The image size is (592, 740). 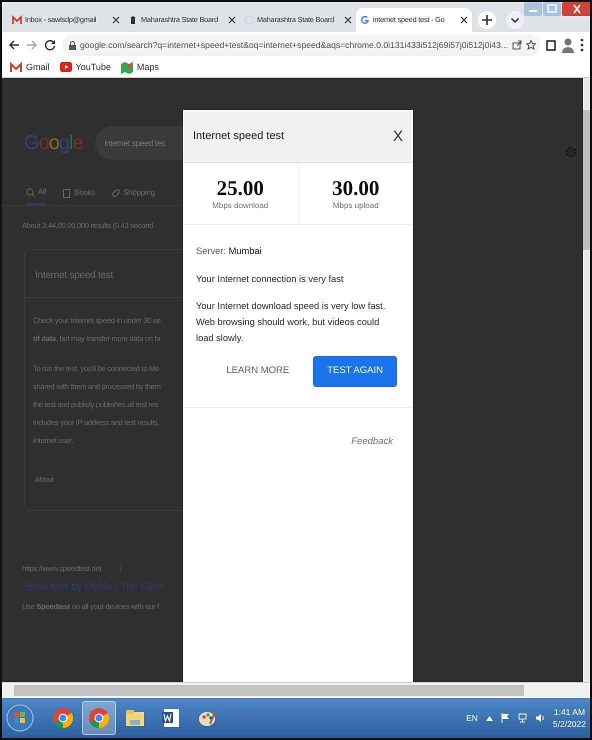 I want to click on tab-search-icon, so click(x=515, y=20).